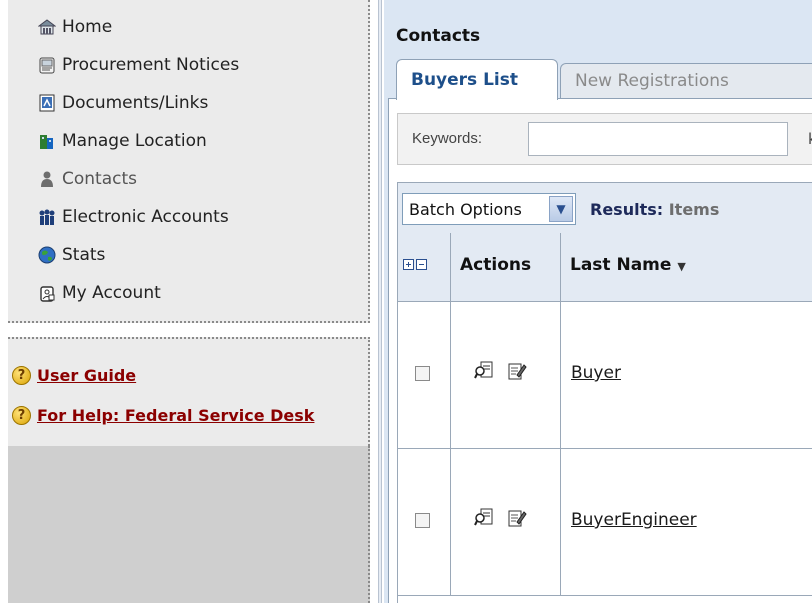  Describe the element at coordinates (99, 179) in the screenshot. I see `sidebar-item-label: Contacts` at that location.